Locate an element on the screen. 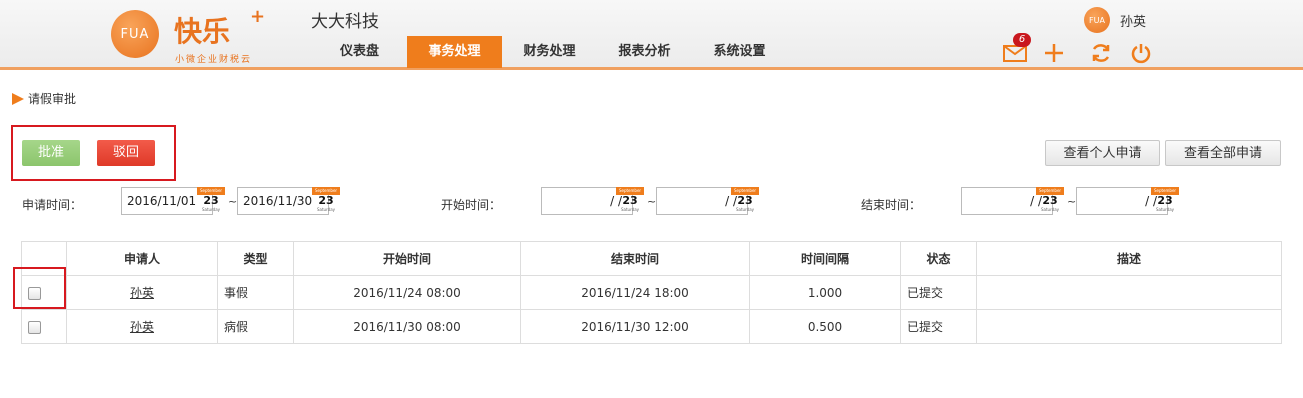 The height and width of the screenshot is (398, 1303). logo-subtitle: 小微企业财税云 is located at coordinates (214, 60).